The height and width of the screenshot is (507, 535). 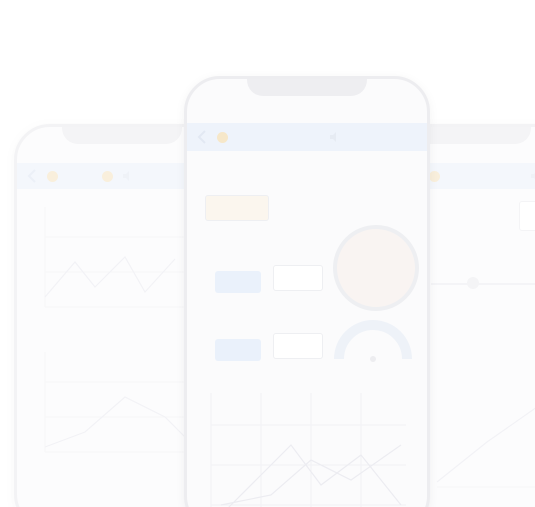 What do you see at coordinates (376, 268) in the screenshot?
I see `knob-control` at bounding box center [376, 268].